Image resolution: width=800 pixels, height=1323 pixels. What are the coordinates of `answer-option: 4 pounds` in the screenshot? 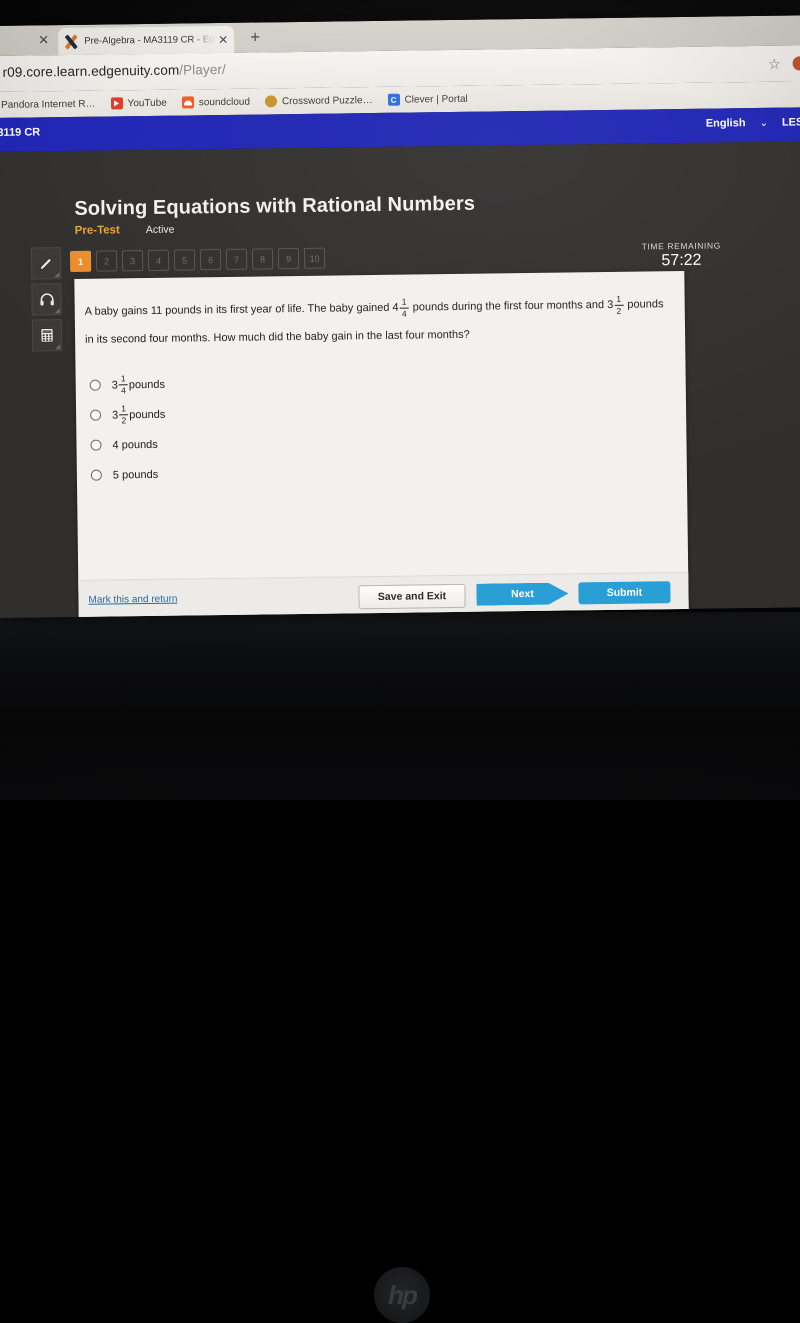 It's located at (128, 445).